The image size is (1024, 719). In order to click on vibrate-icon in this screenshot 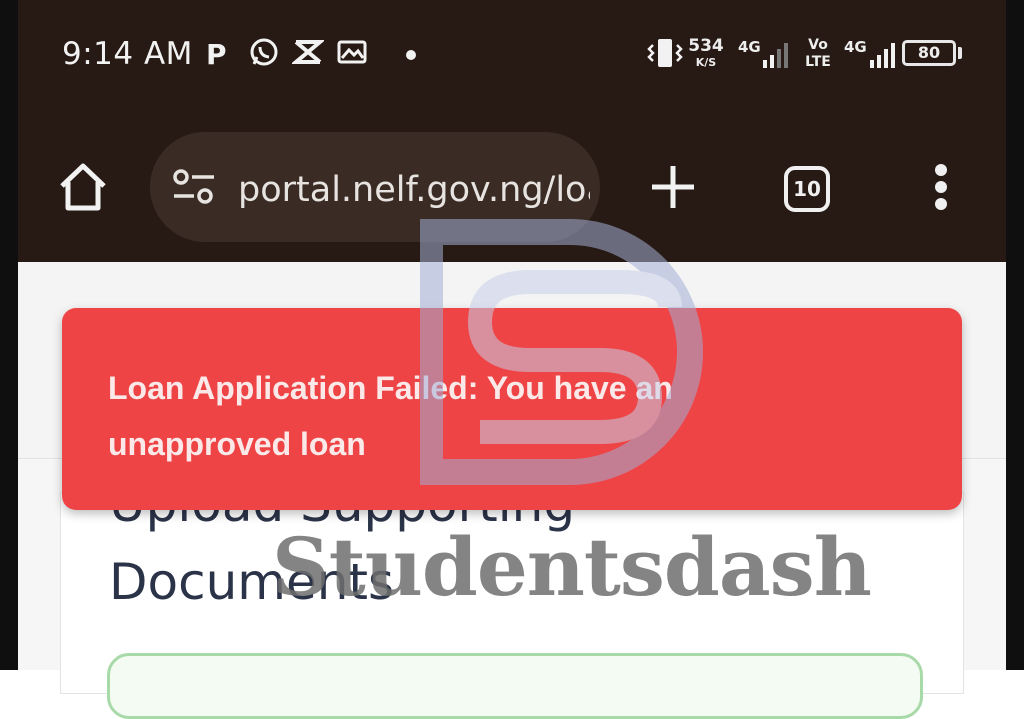, I will do `click(665, 53)`.